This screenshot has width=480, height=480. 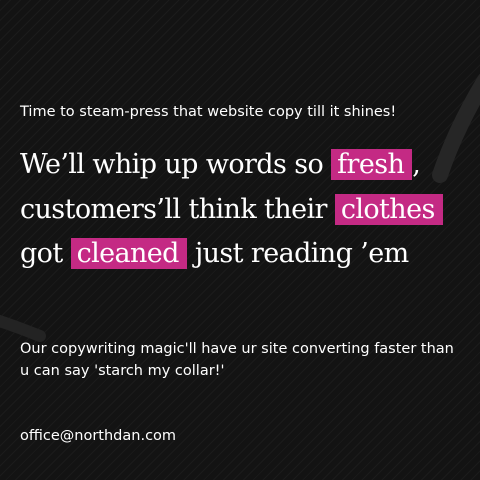 I want to click on highlight-clothes: clothes, so click(x=388, y=209).